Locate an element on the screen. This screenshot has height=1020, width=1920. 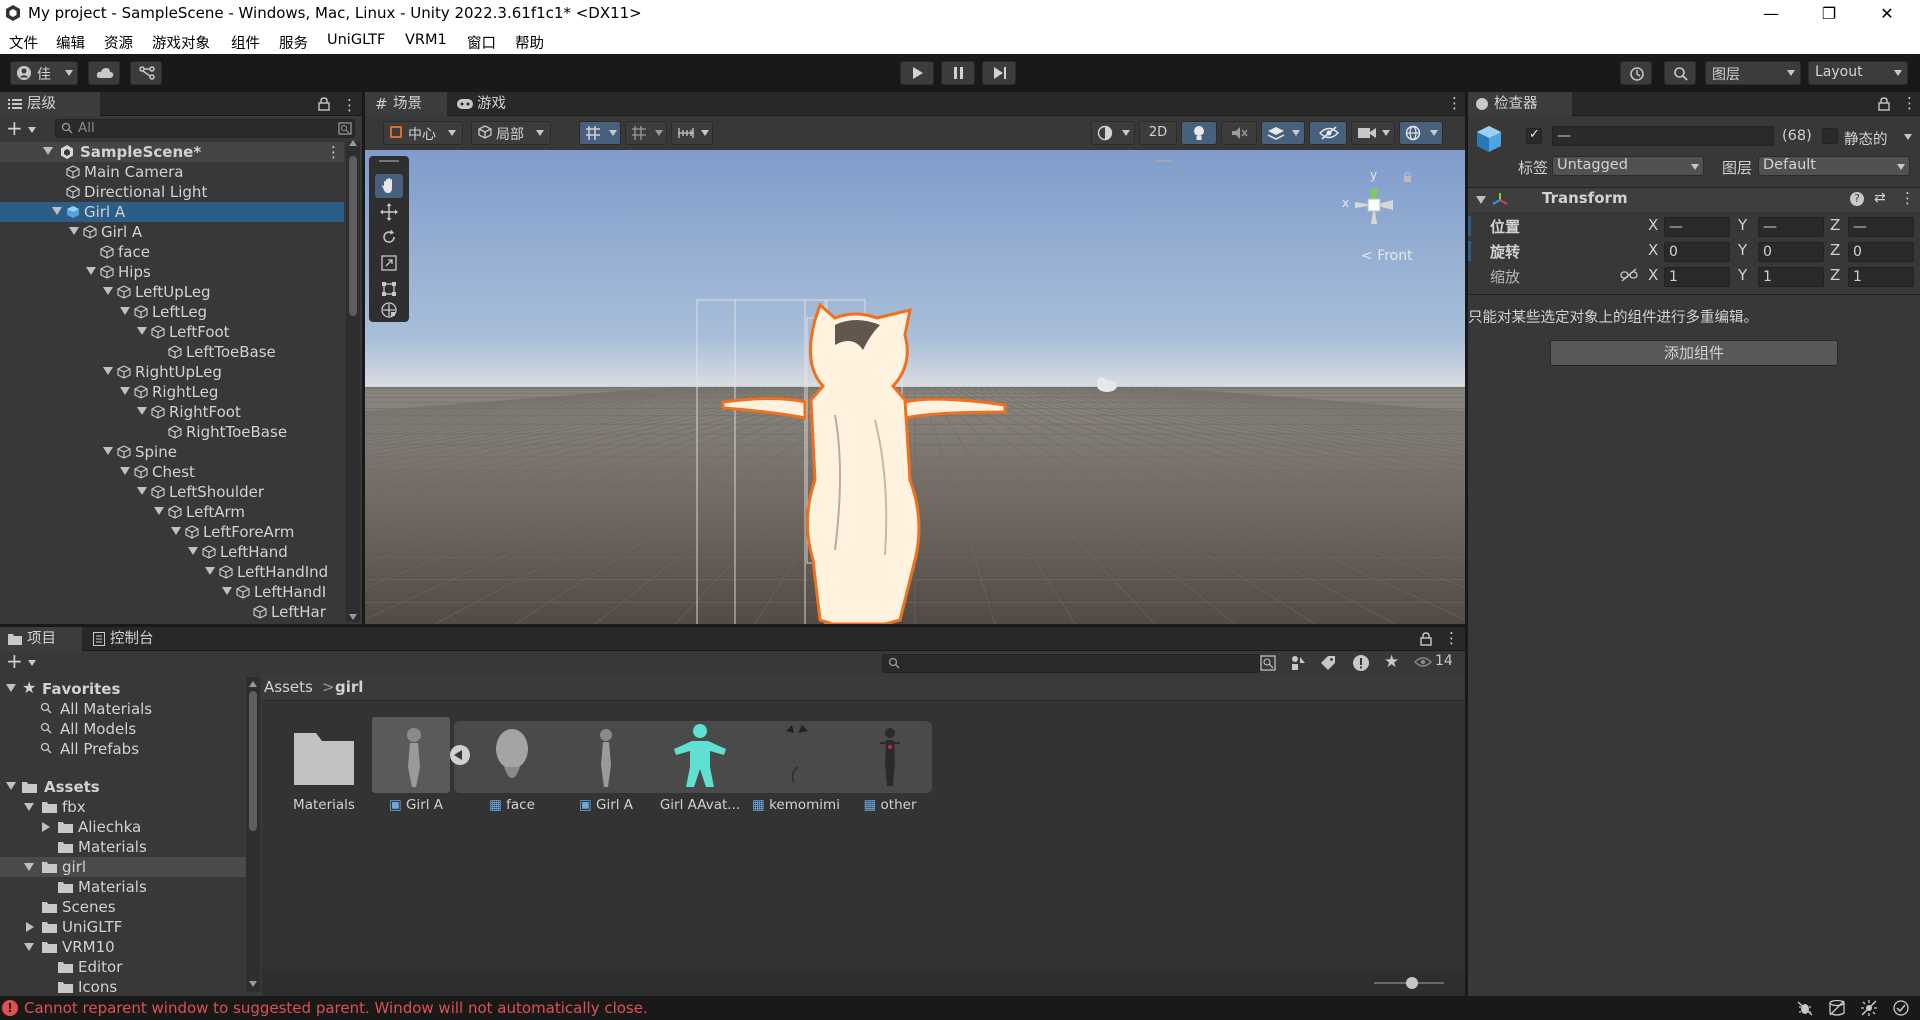
favorite-item: All Models is located at coordinates (123, 729).